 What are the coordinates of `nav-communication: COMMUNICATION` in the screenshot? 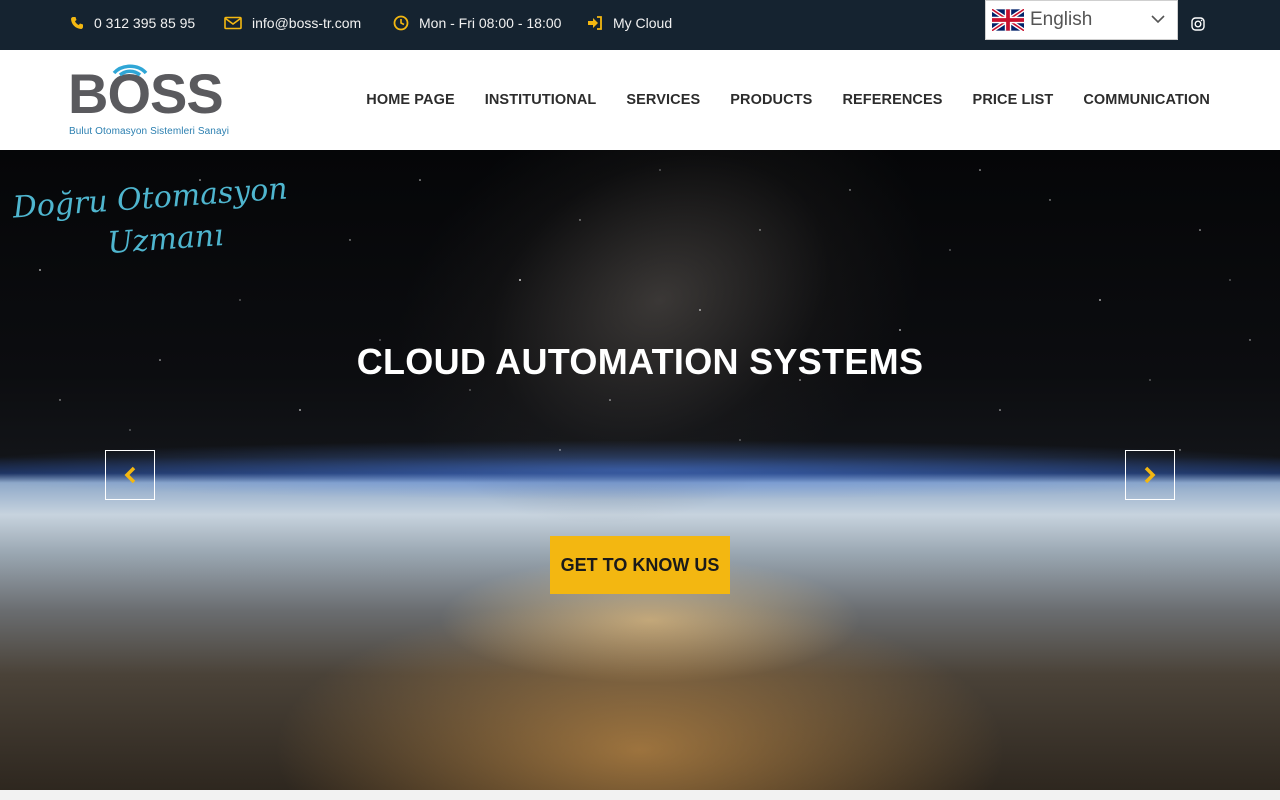 It's located at (1146, 100).